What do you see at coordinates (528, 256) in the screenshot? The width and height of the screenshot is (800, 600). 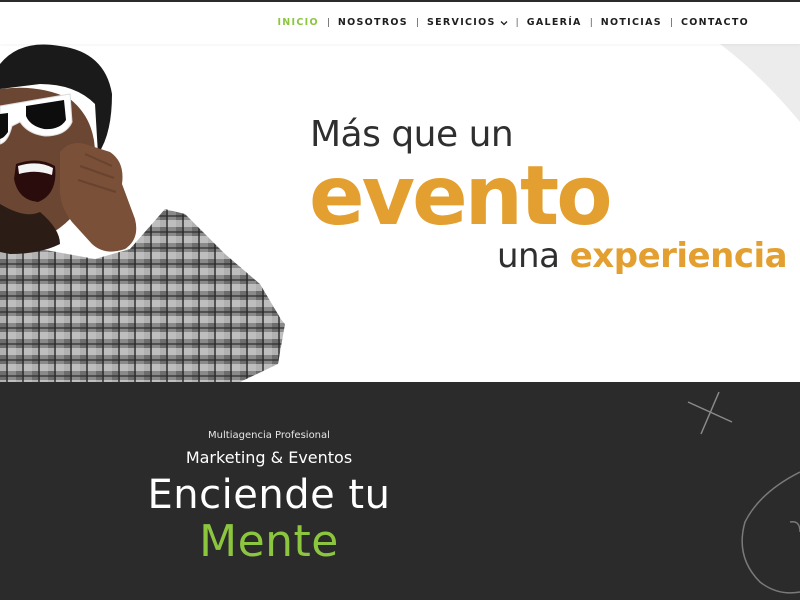 I see `hero-tagline-una: una` at bounding box center [528, 256].